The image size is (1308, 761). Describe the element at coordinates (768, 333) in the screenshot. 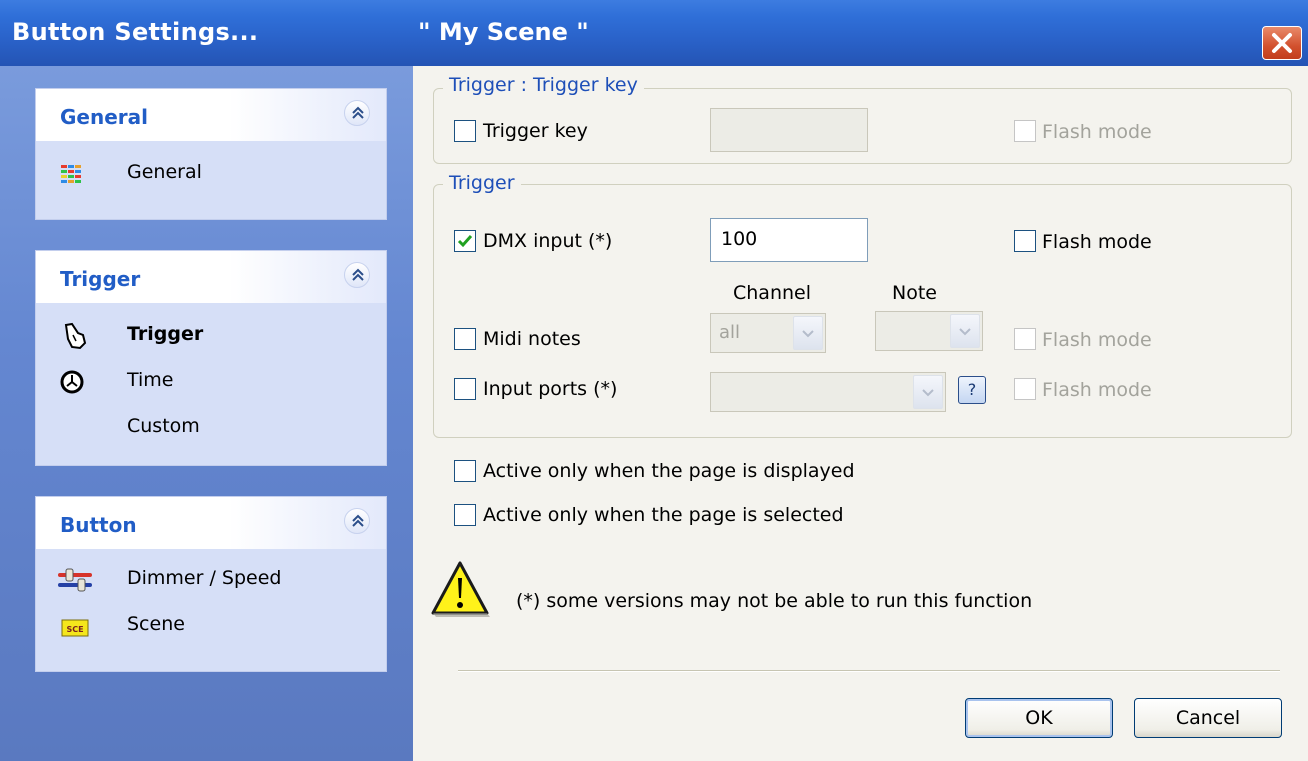

I see `midi-channel-select: all` at that location.